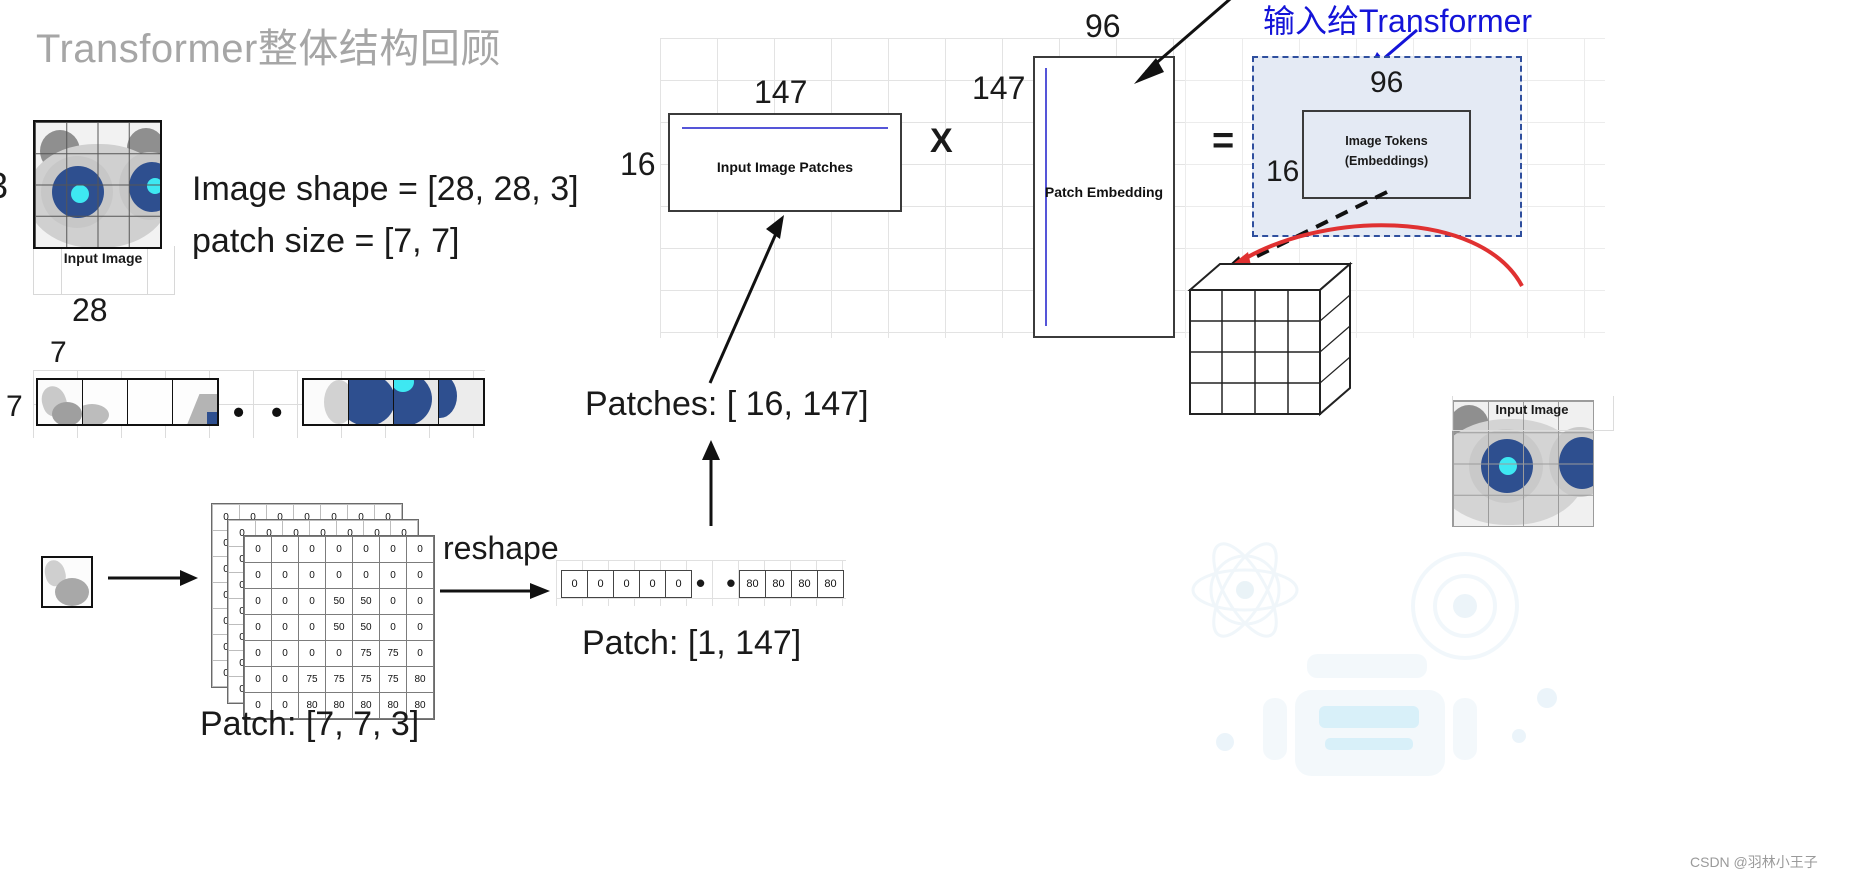 This screenshot has width=1862, height=884. I want to click on arrow-to-patches-box, so click(750, 300).